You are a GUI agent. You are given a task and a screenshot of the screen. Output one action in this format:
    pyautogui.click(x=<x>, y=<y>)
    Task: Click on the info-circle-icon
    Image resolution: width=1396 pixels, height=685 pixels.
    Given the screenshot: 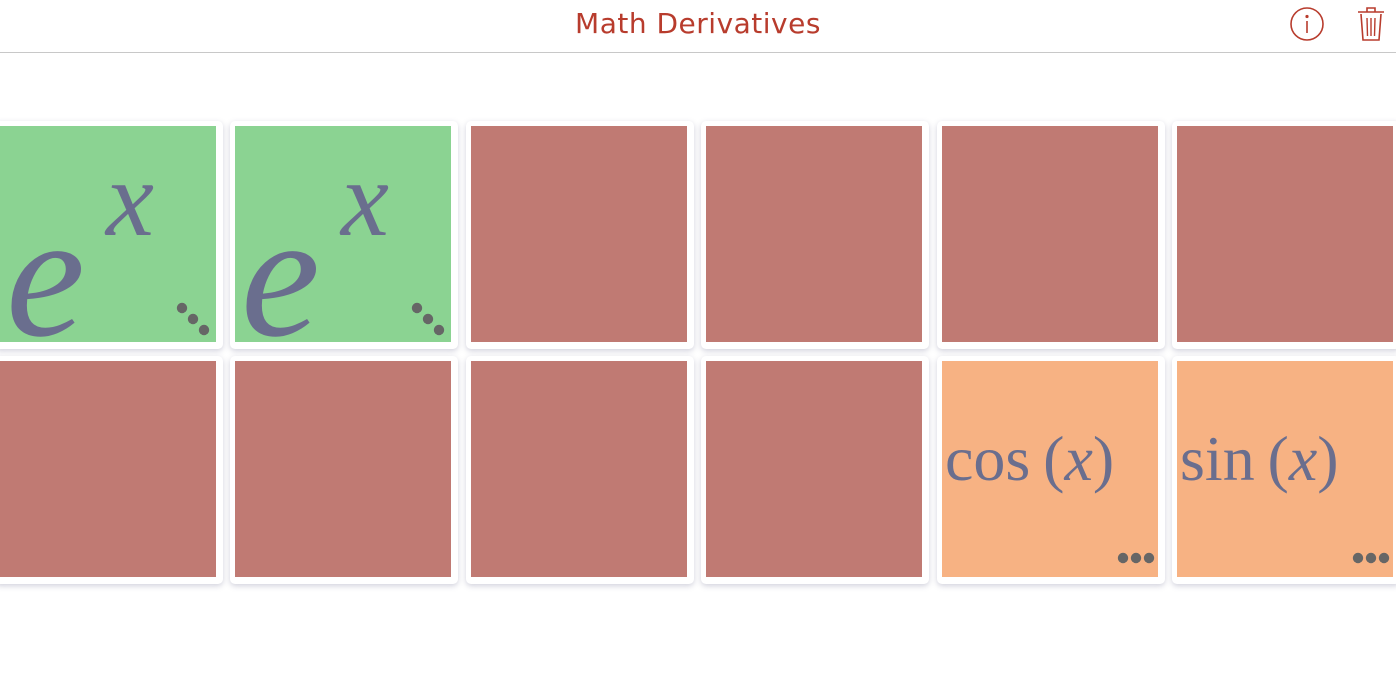 What is the action you would take?
    pyautogui.click(x=1307, y=24)
    